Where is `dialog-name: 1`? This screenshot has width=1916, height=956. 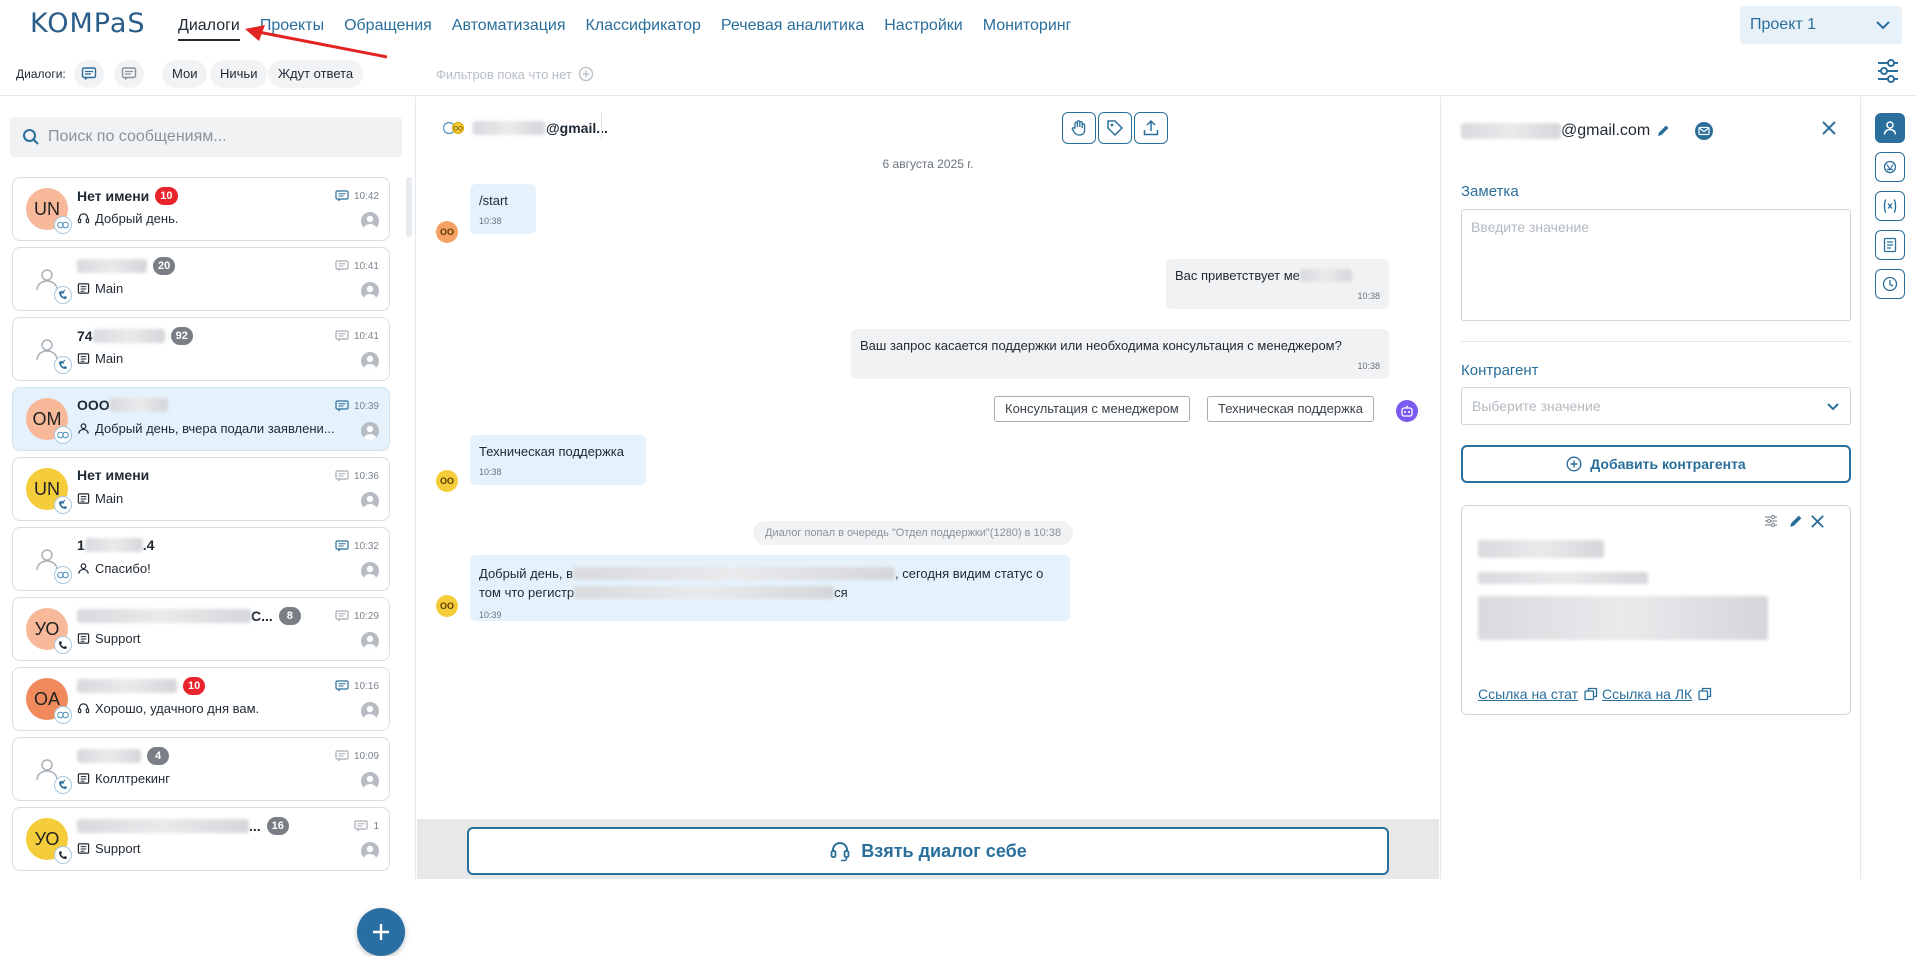 dialog-name: 1 is located at coordinates (81, 545).